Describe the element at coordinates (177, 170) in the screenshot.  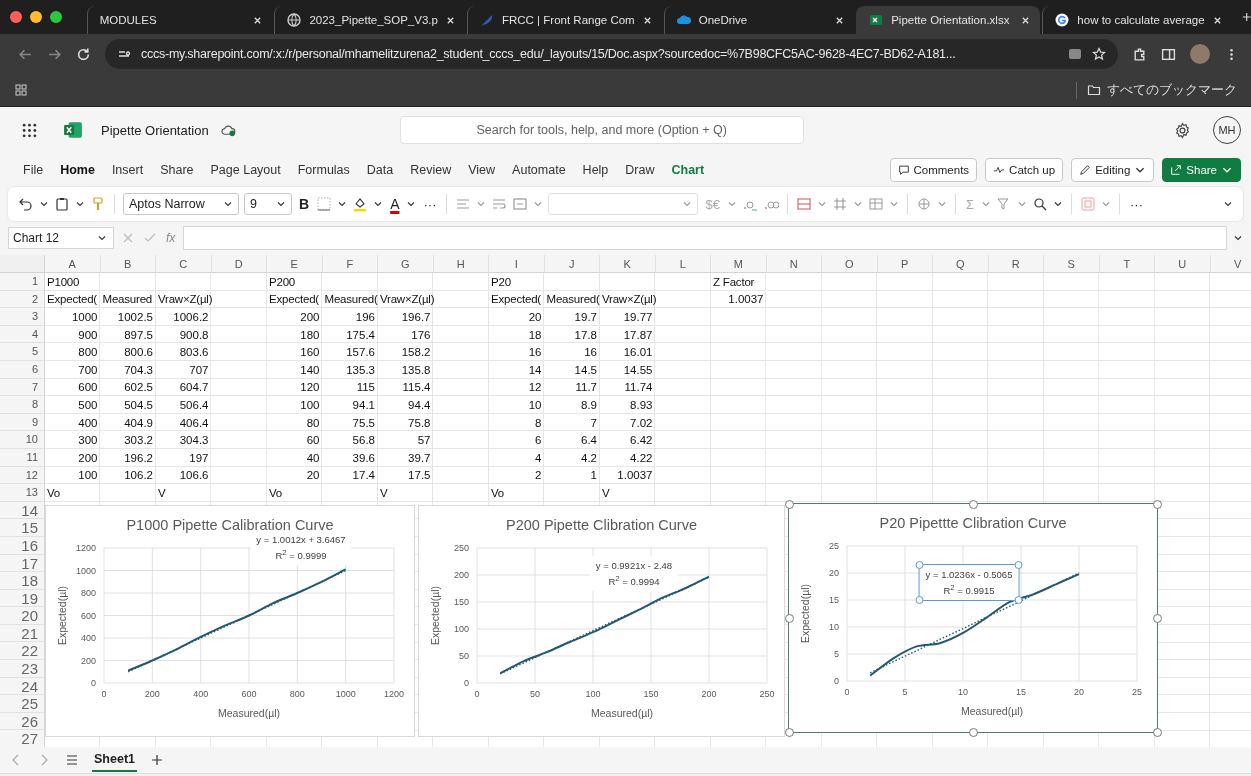
I see `ribbon-tab: Share` at that location.